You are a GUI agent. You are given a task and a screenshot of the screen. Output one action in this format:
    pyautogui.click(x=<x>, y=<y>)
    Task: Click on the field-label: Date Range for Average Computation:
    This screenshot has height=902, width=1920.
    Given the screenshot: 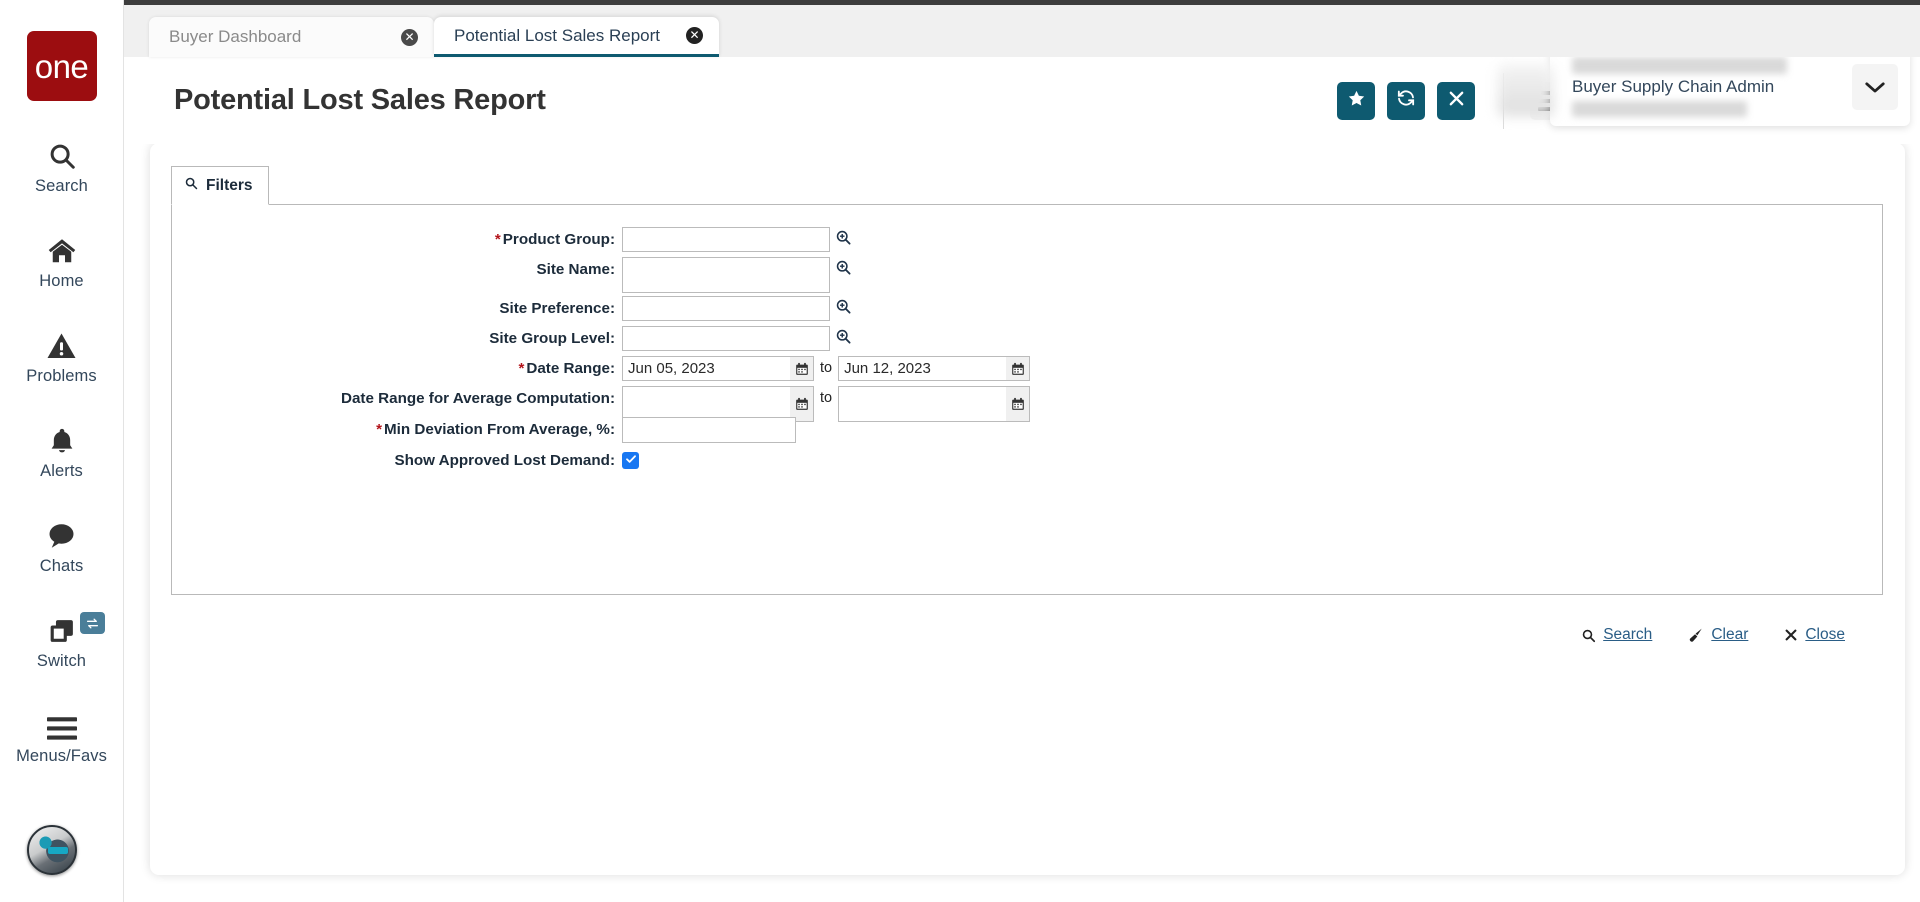 What is the action you would take?
    pyautogui.click(x=478, y=398)
    